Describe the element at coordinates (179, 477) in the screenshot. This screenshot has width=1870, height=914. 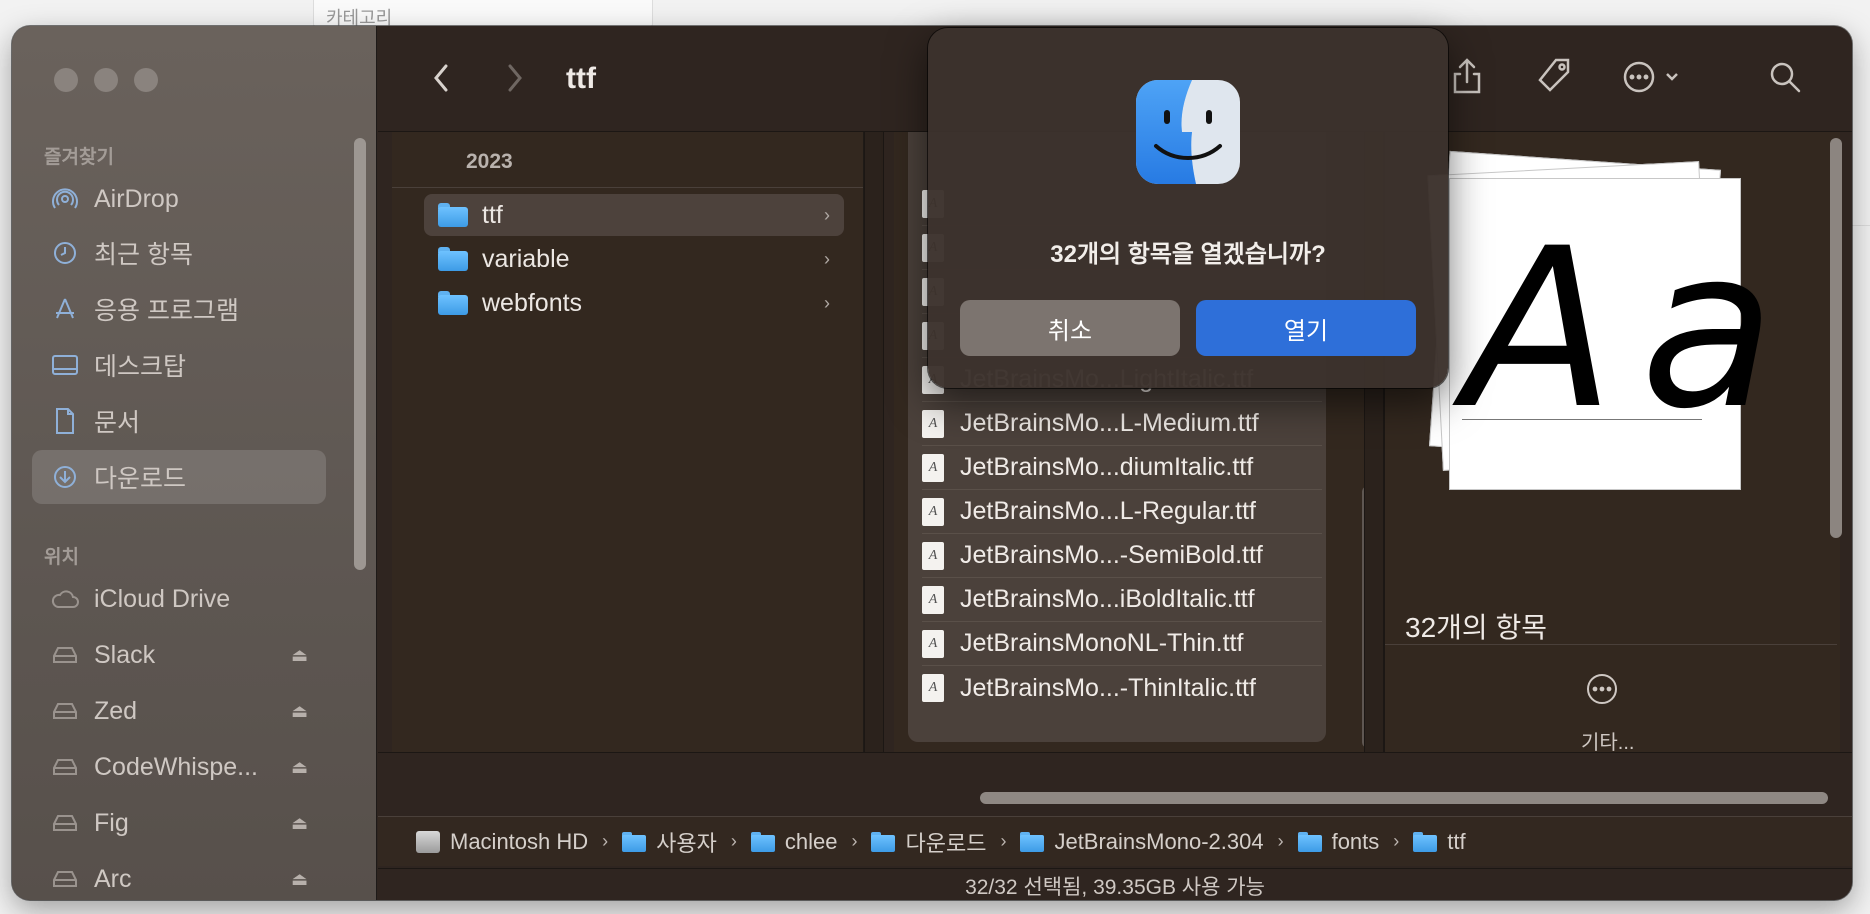
I see `sidebar-item-downloads: 다운로드` at that location.